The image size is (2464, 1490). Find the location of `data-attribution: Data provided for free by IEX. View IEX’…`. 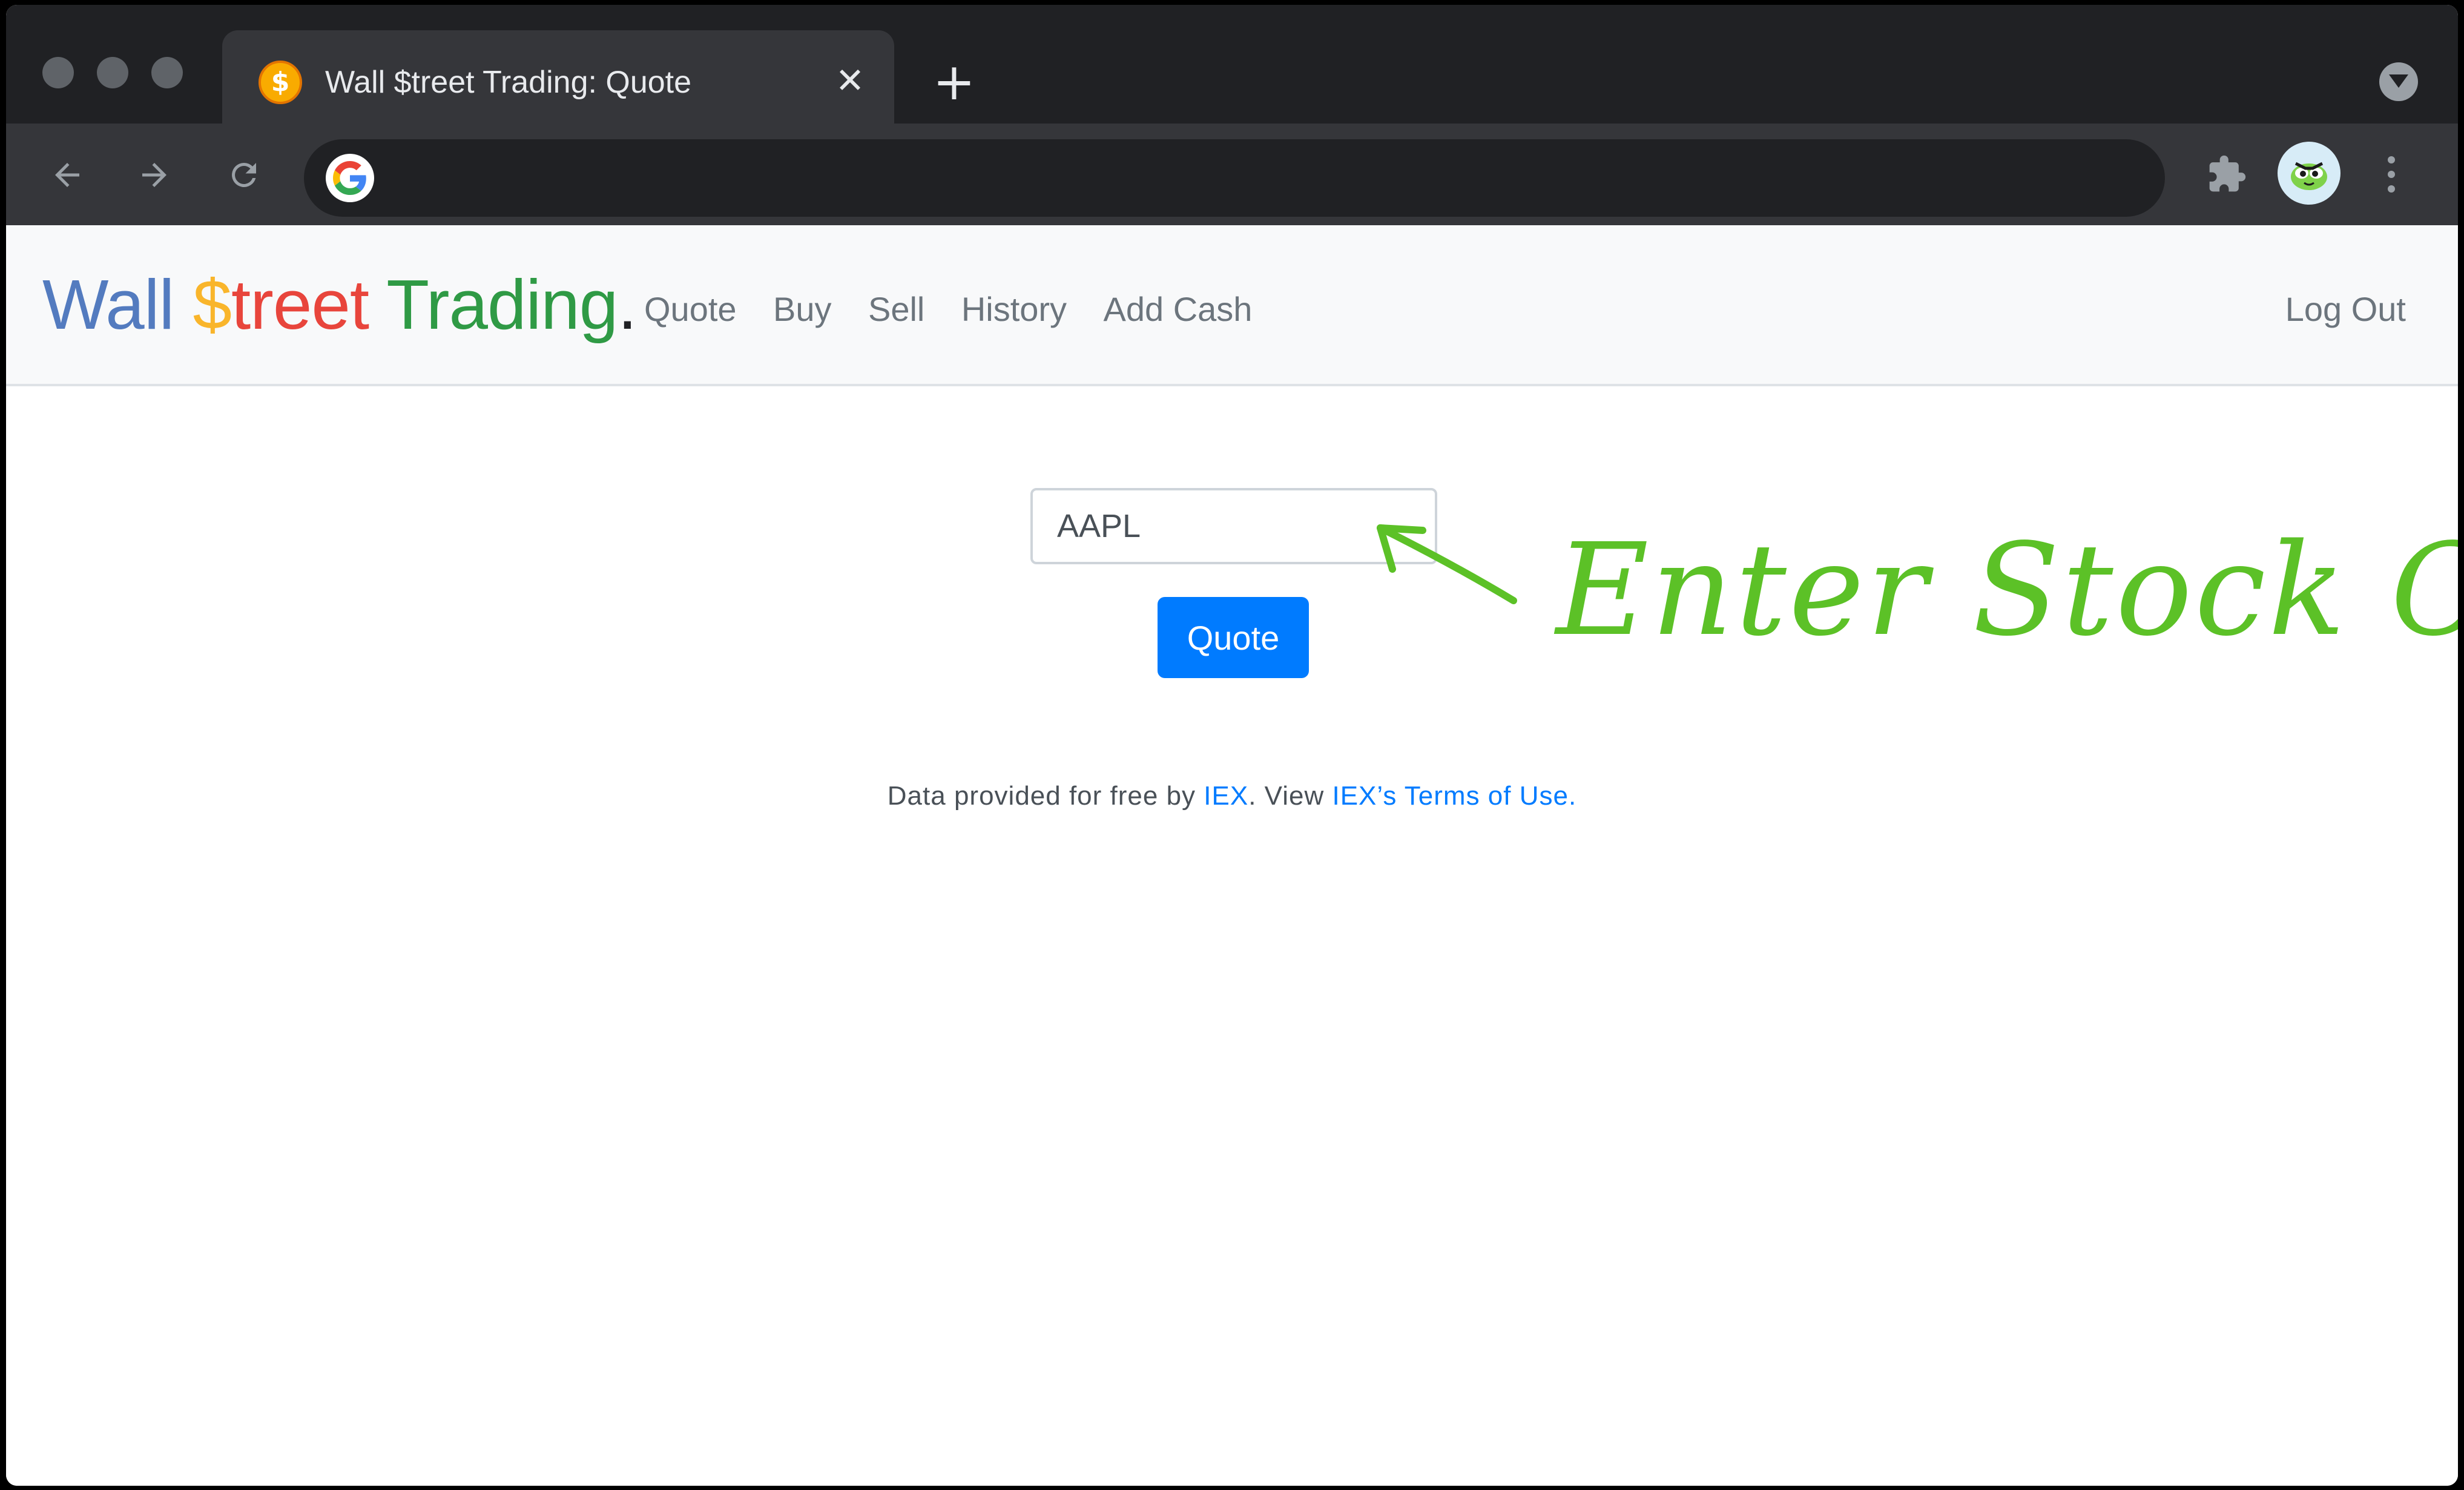

data-attribution: Data provided for free by IEX. View IEX’… is located at coordinates (1232, 796).